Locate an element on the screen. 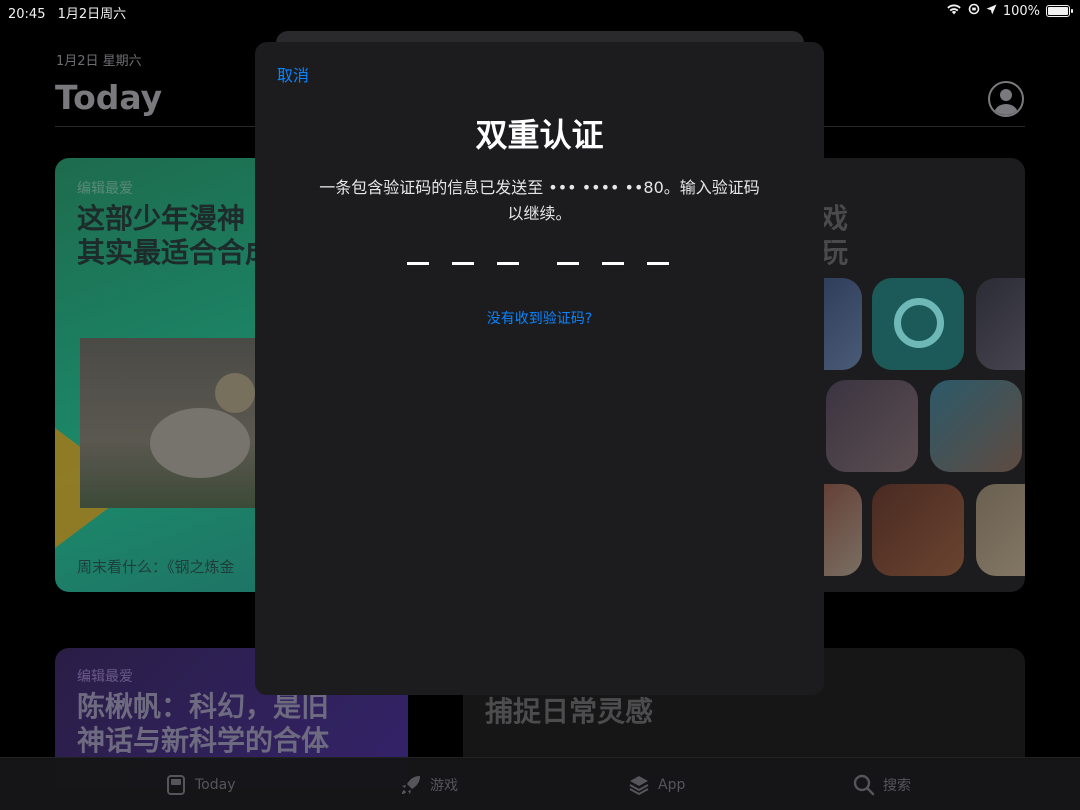  today-icon is located at coordinates (176, 785).